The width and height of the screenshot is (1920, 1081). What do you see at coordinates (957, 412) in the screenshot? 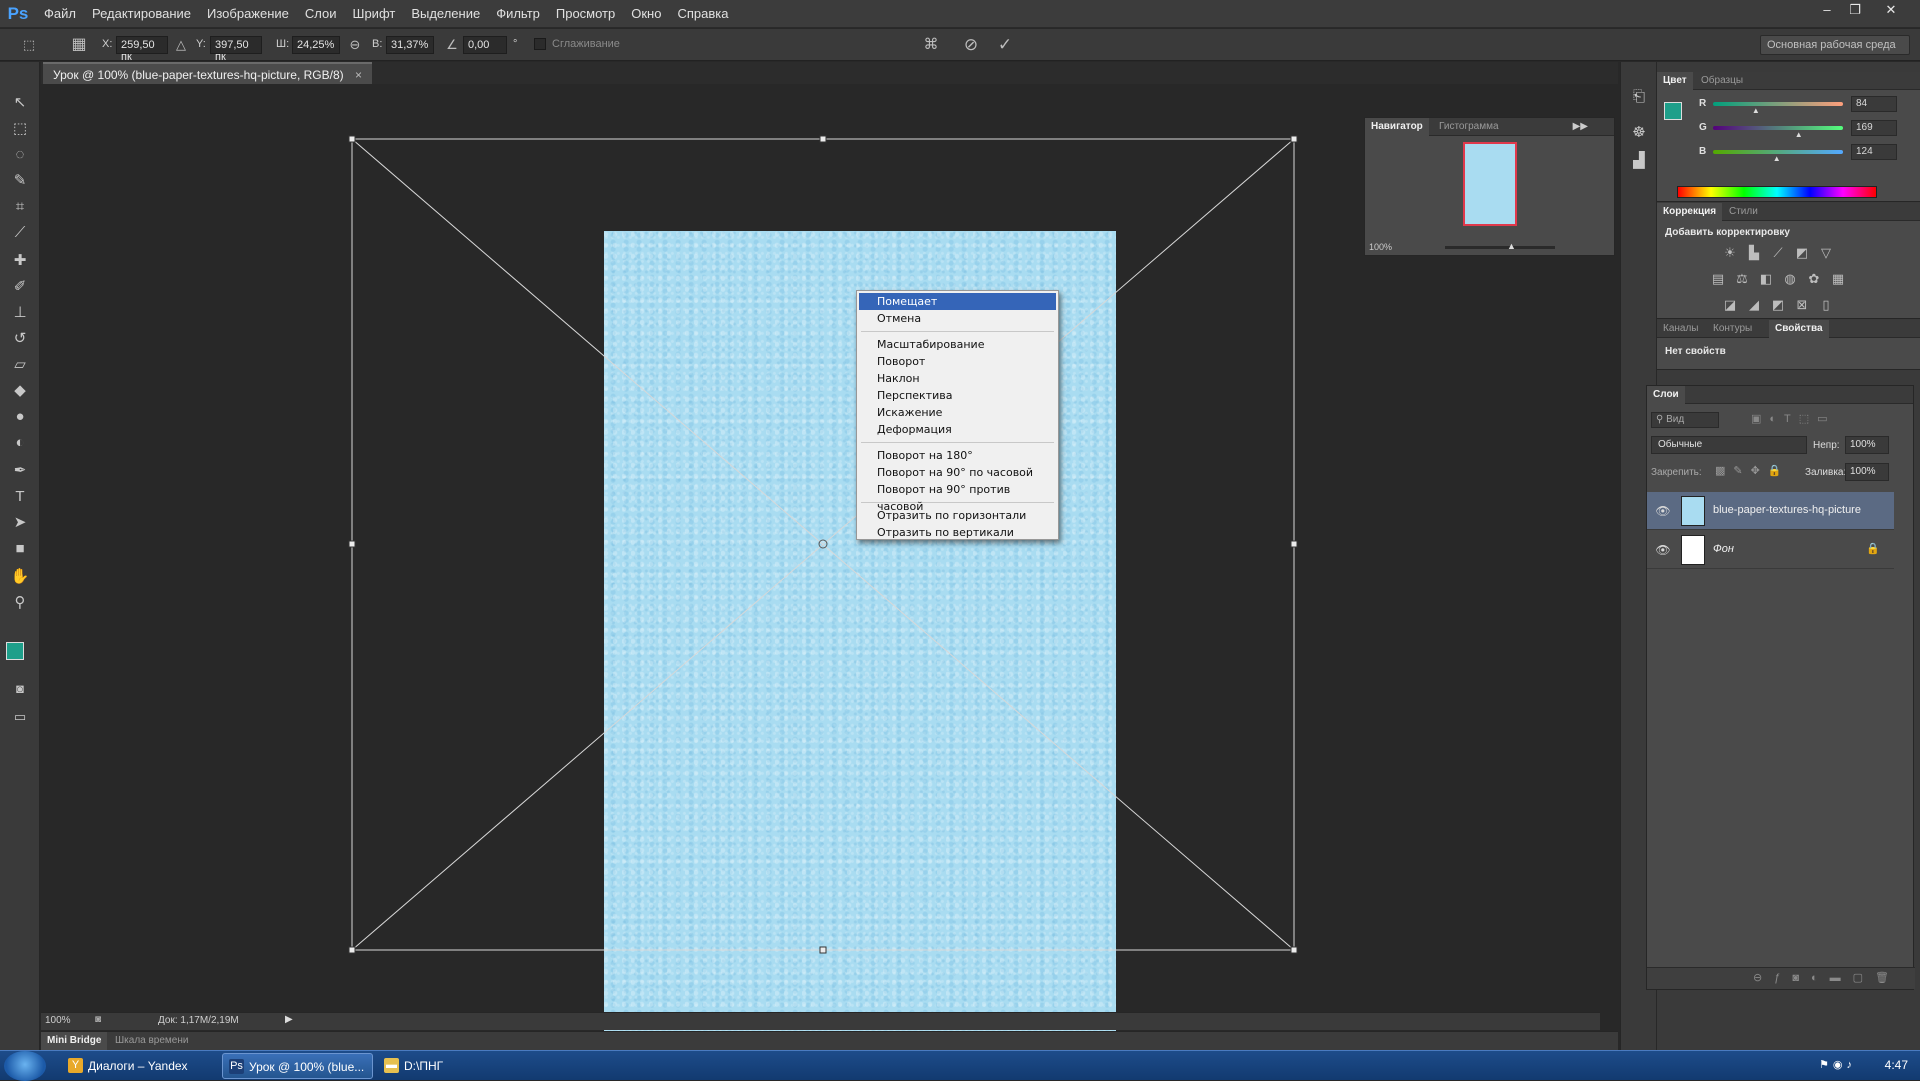
I see `context-menu-item: Искажение` at bounding box center [957, 412].